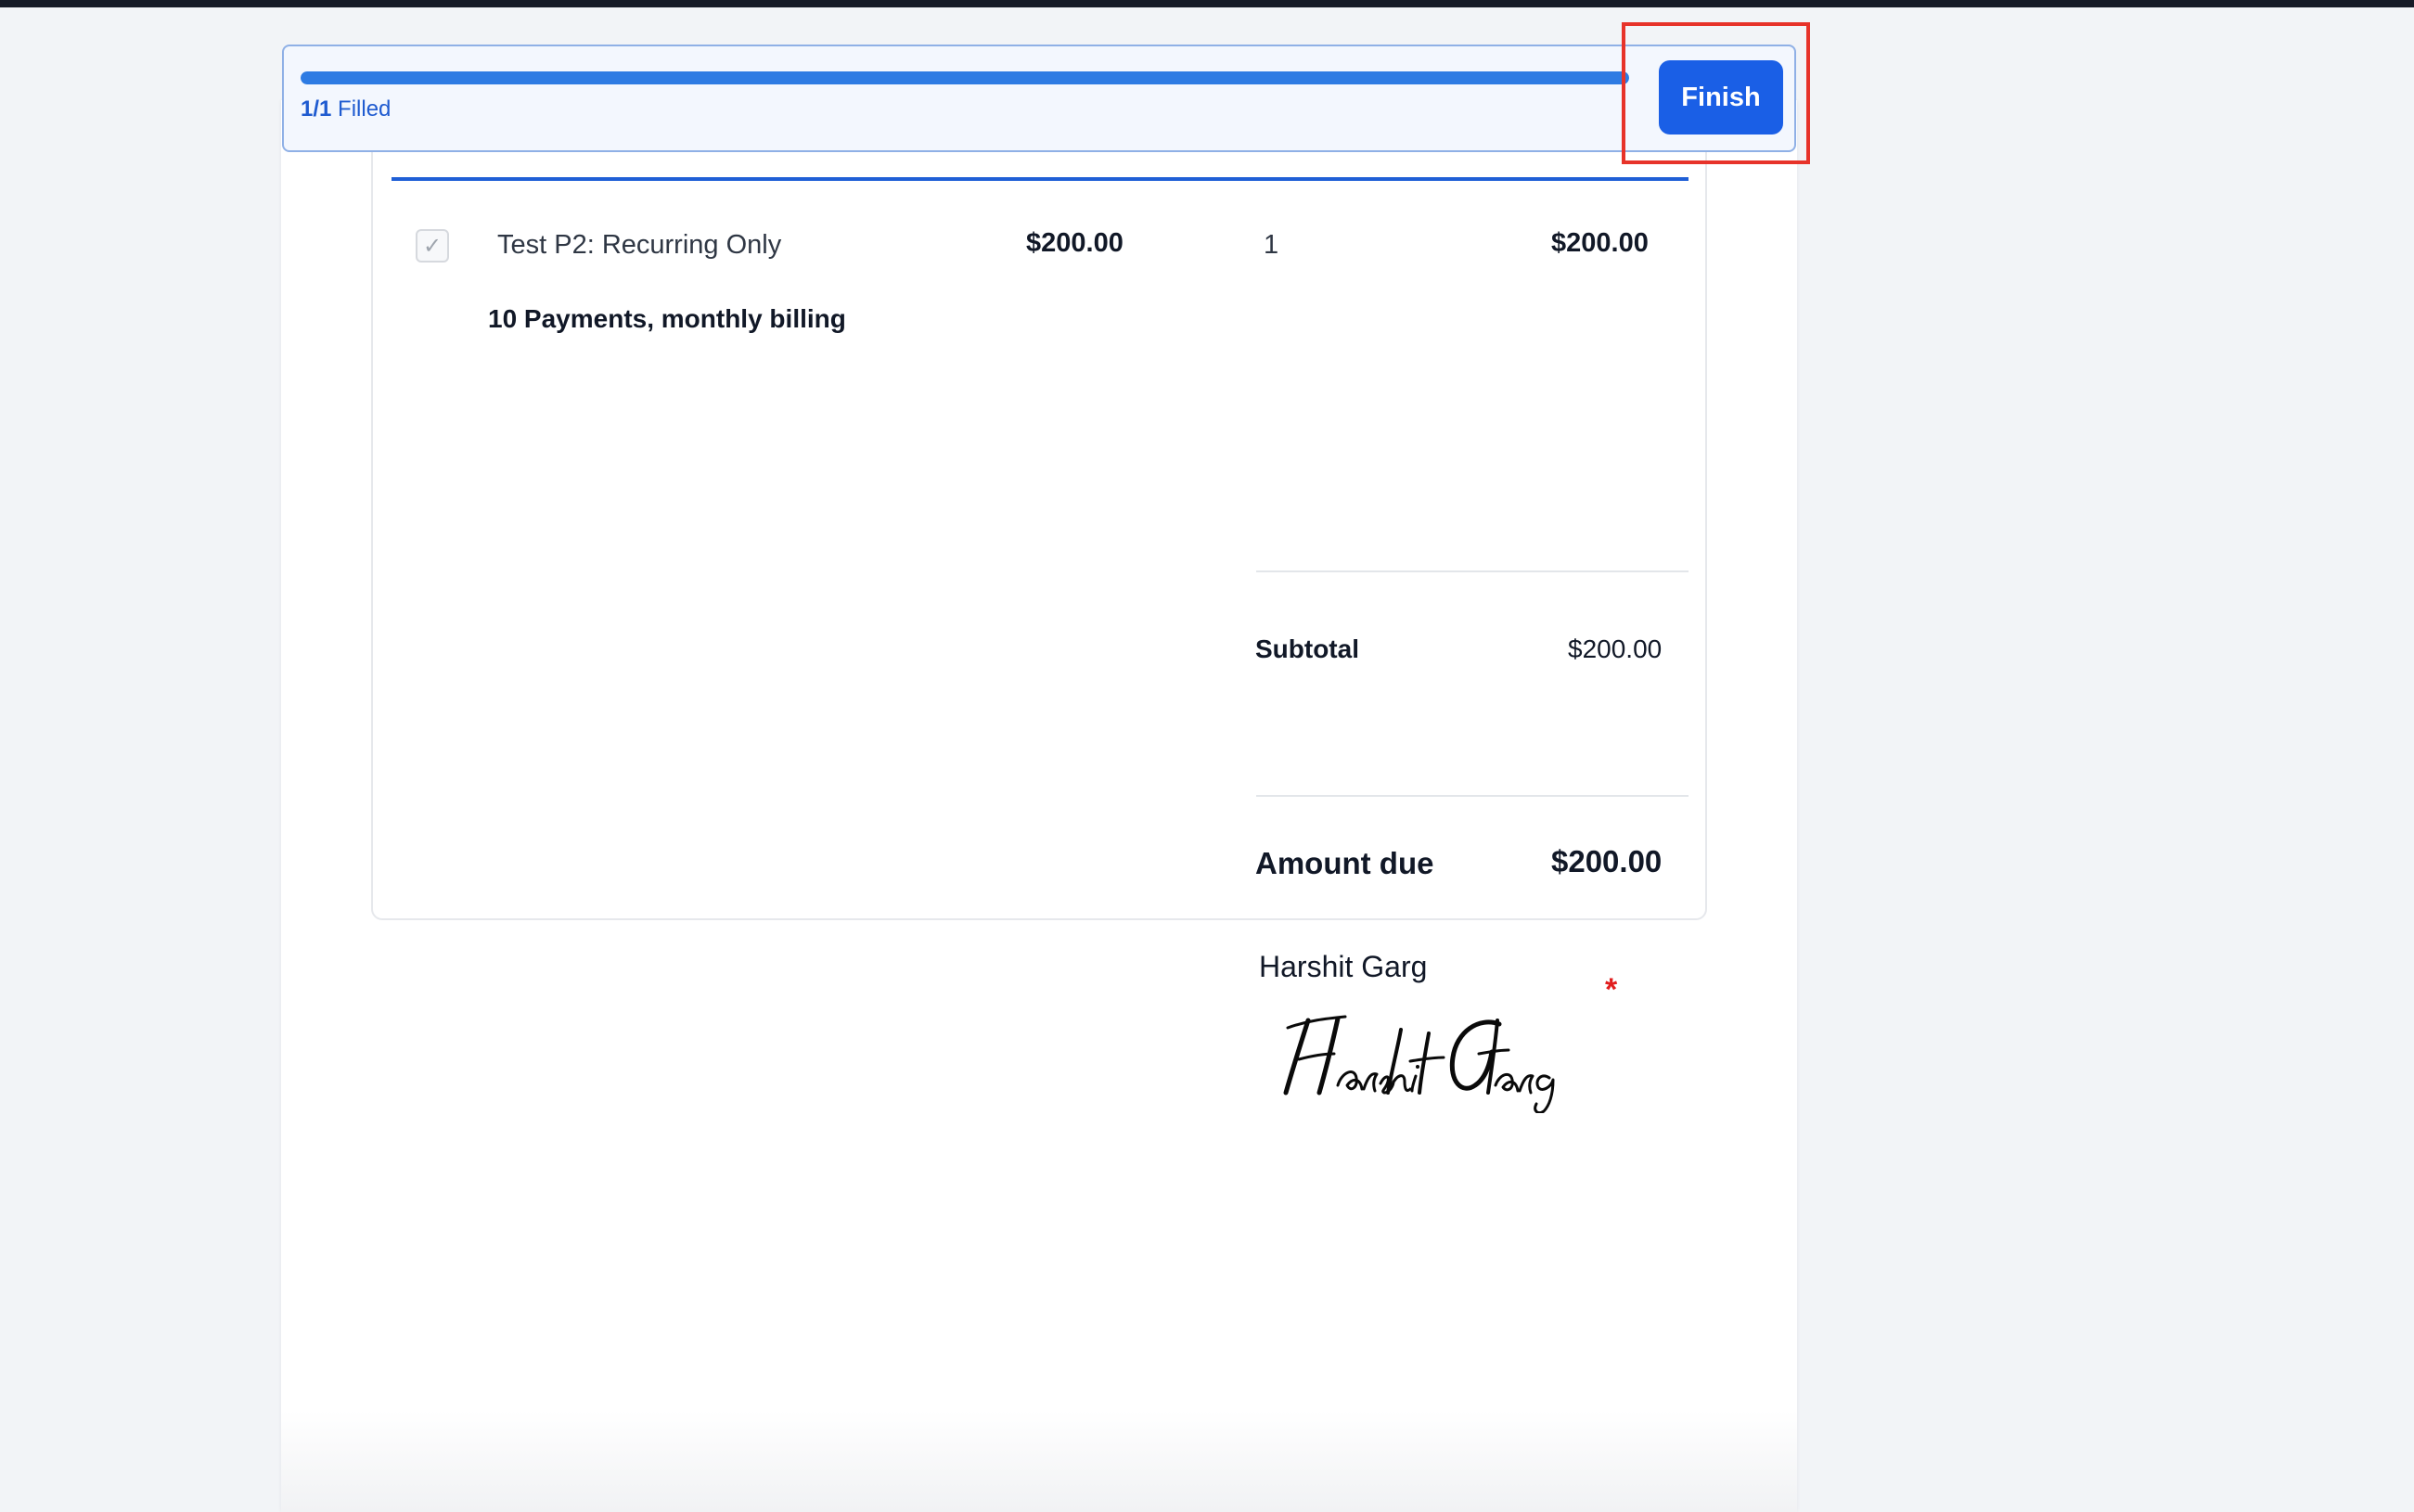 This screenshot has height=1512, width=2414. What do you see at coordinates (1607, 861) in the screenshot?
I see `amount-due-value: $200.00` at bounding box center [1607, 861].